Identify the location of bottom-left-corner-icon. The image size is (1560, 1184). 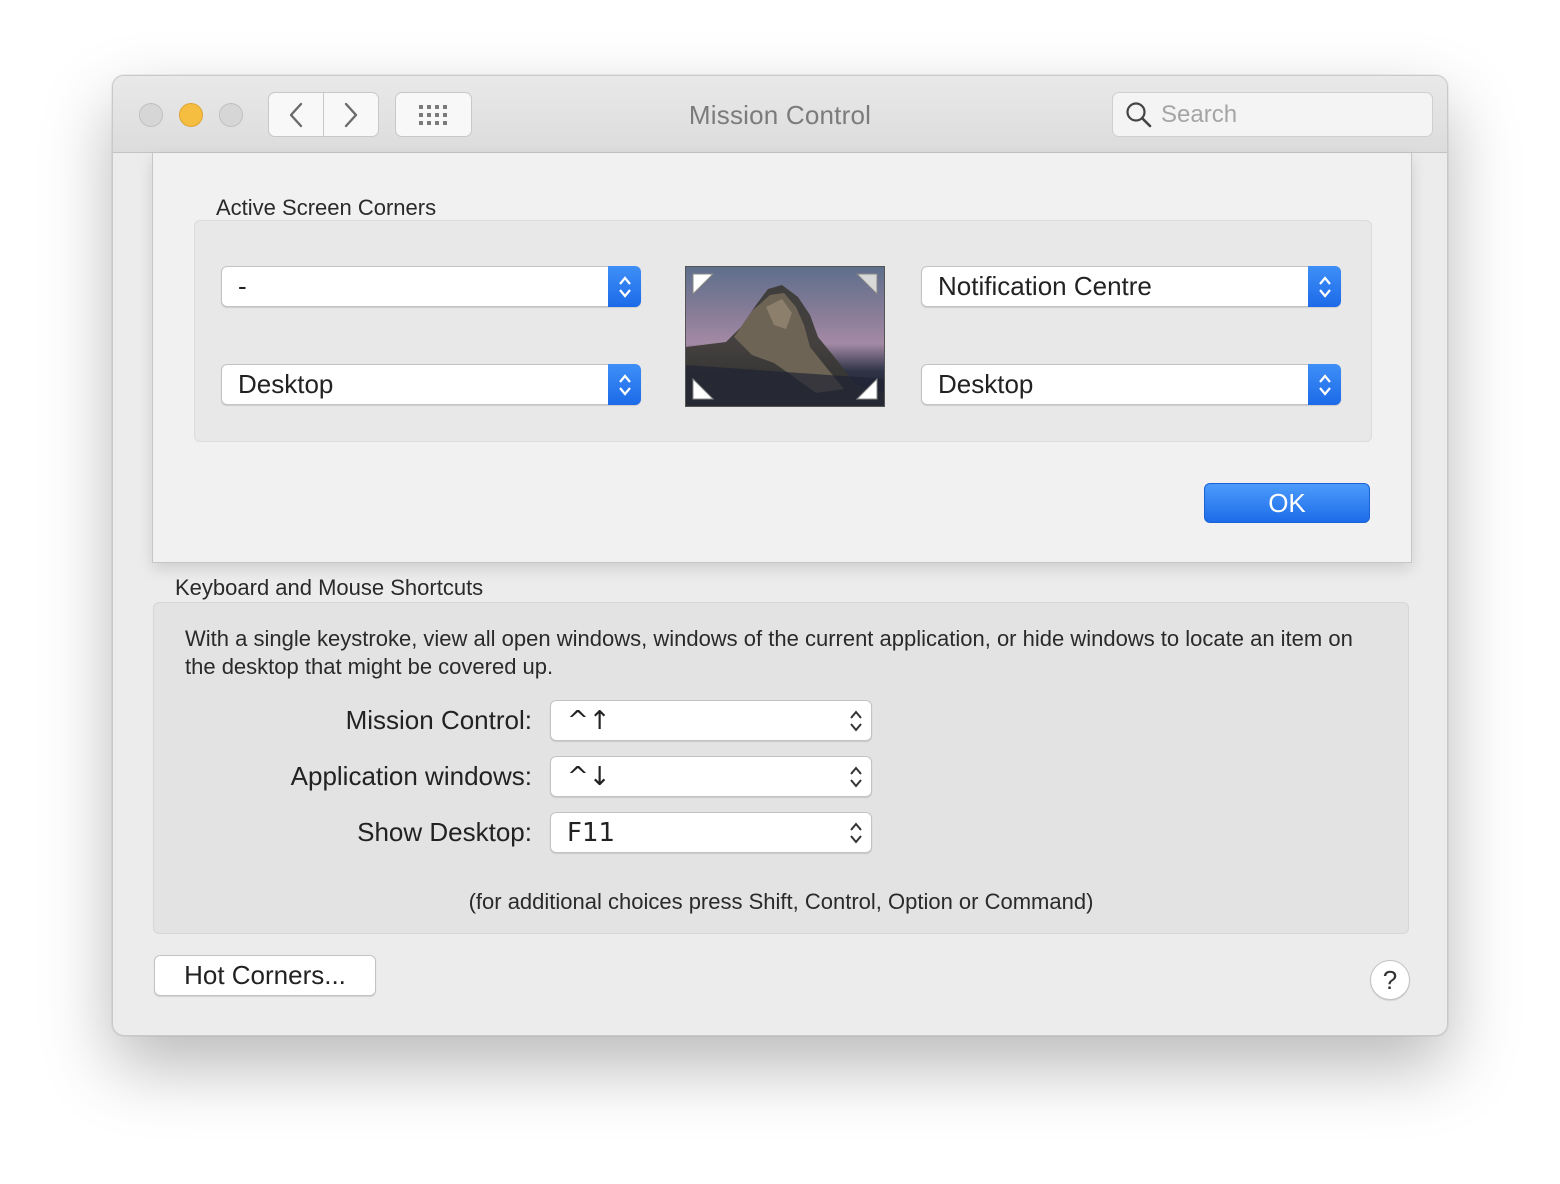
(703, 389).